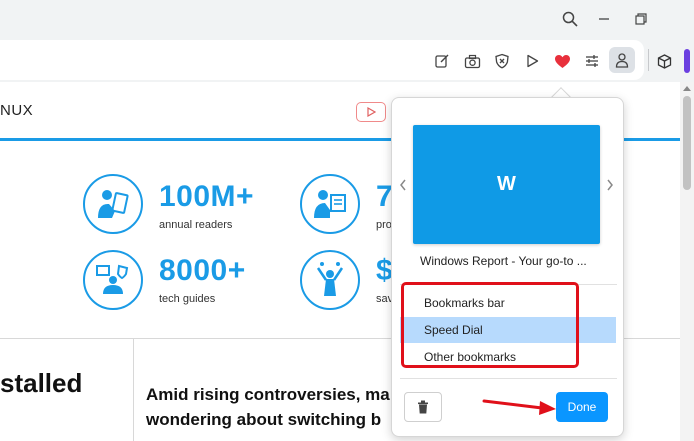  Describe the element at coordinates (502, 61) in the screenshot. I see `shield-x-icon` at that location.